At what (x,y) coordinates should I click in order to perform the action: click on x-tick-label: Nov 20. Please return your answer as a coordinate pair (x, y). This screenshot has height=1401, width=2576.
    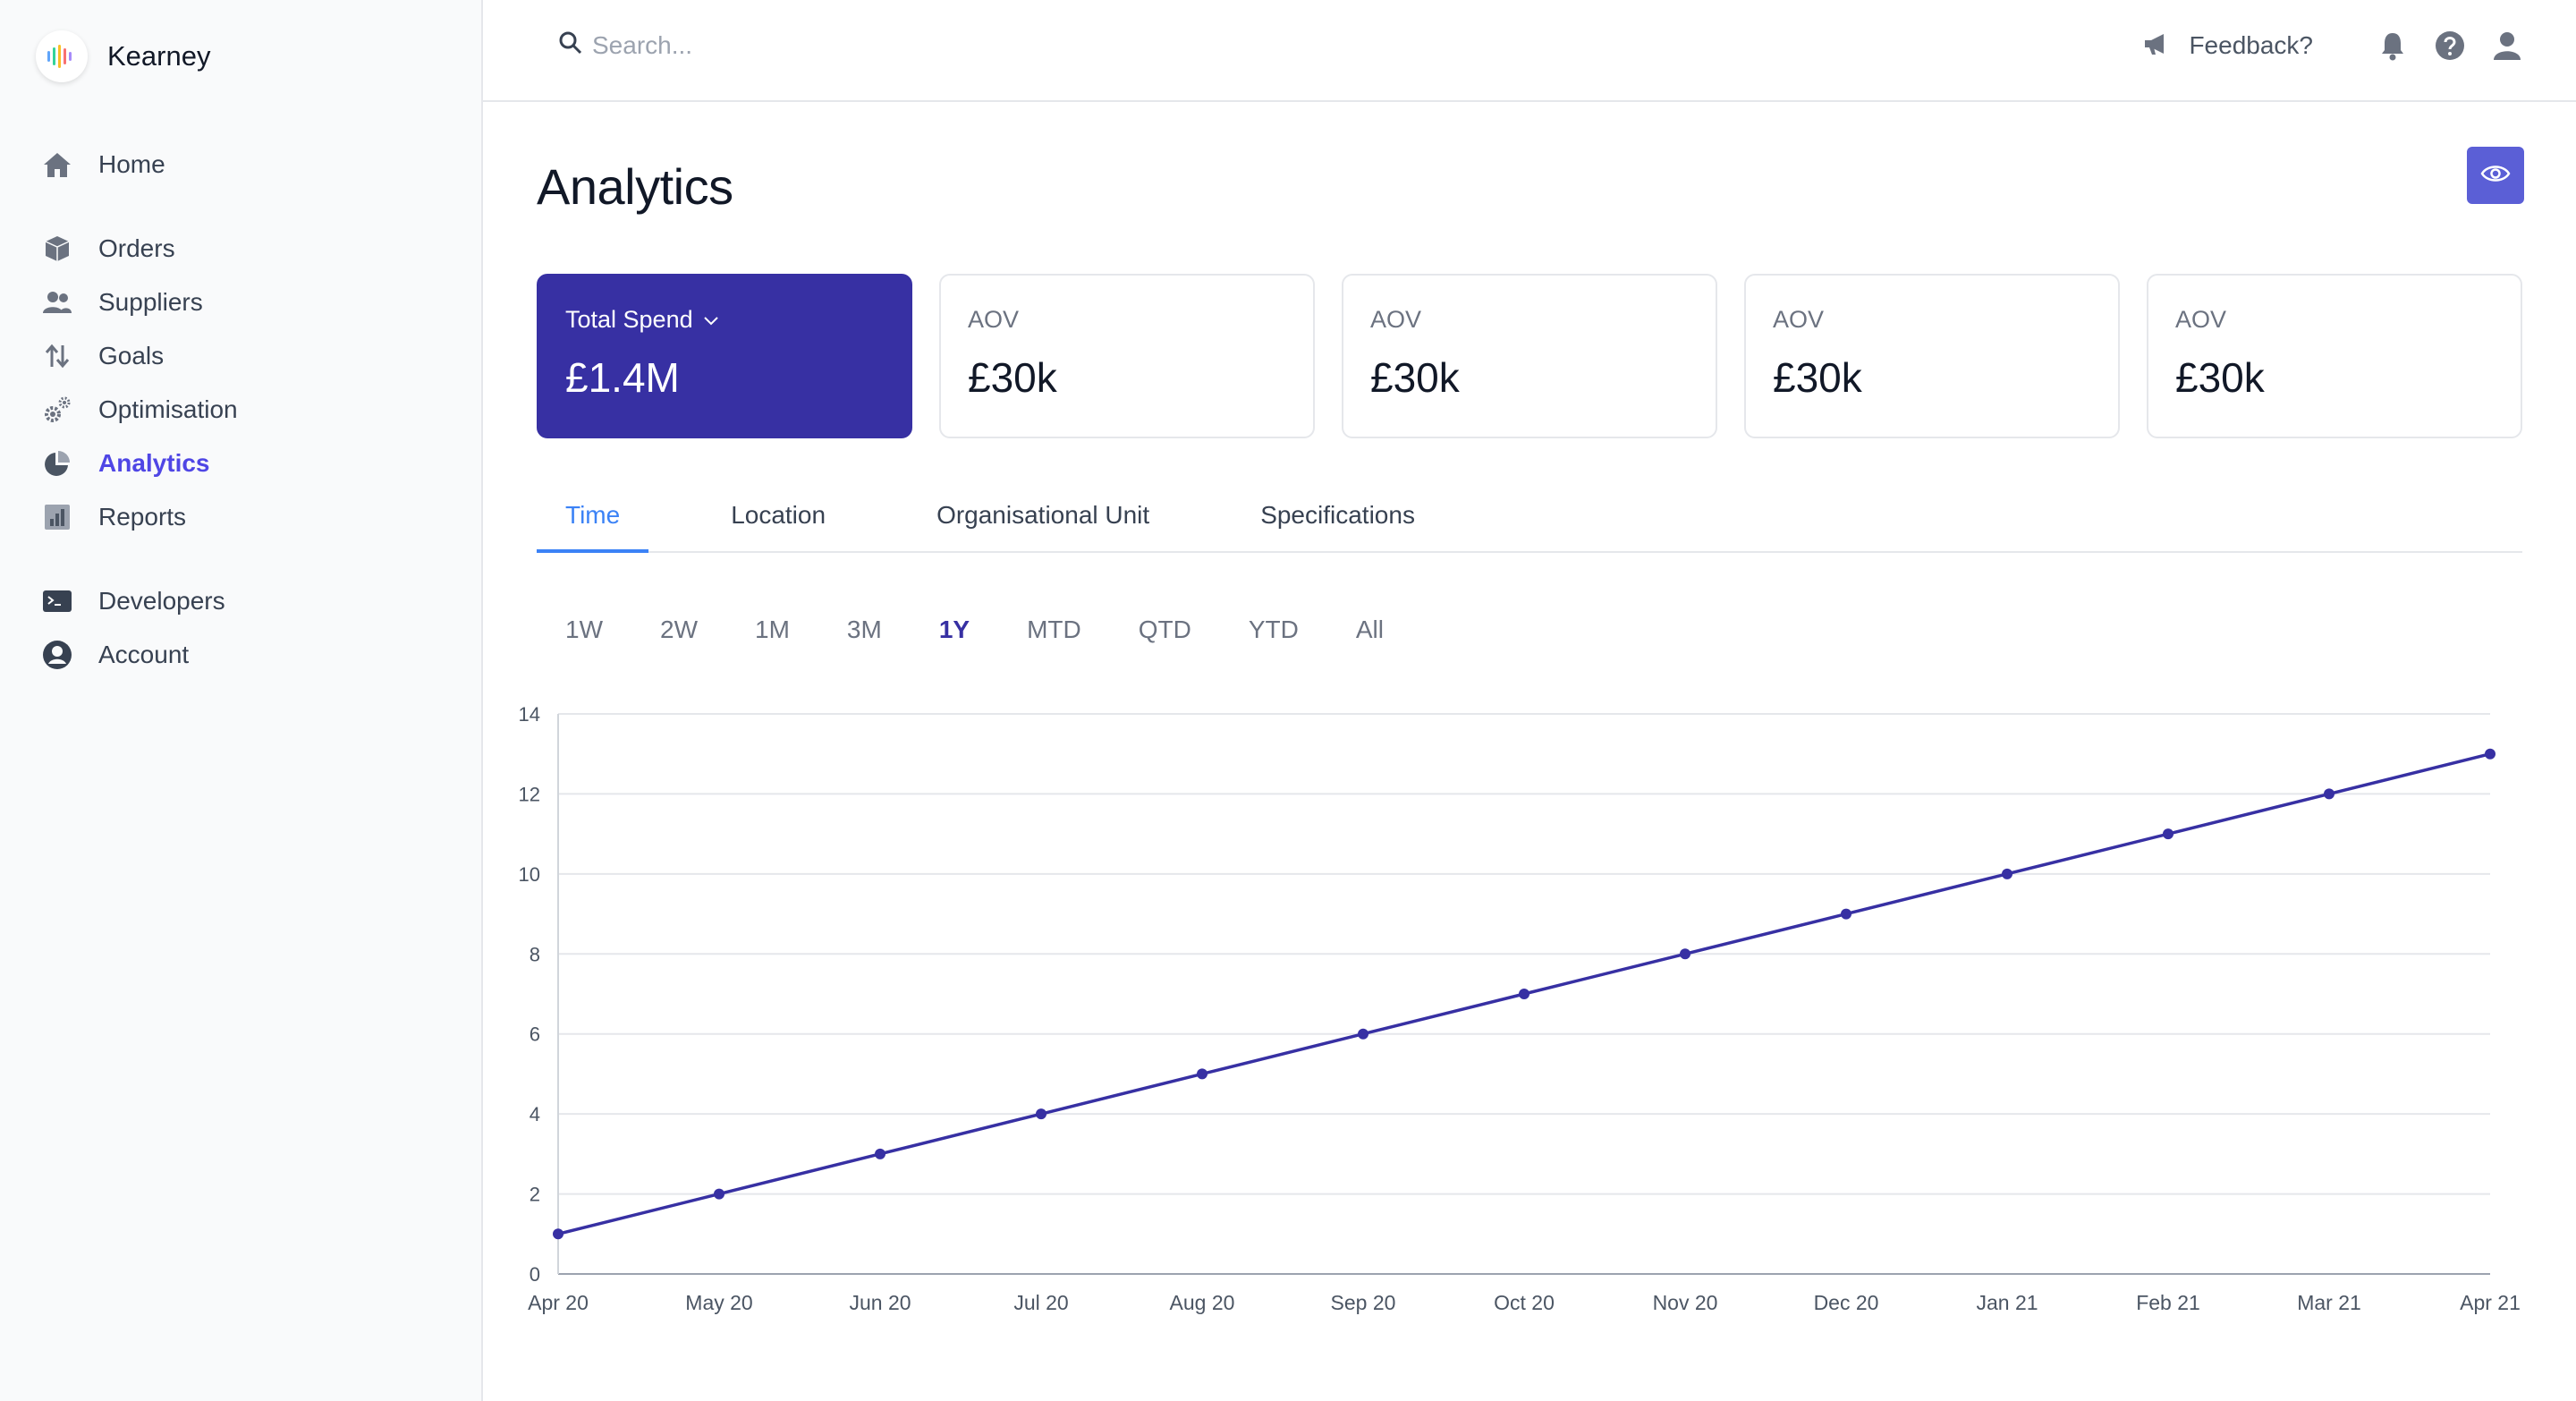
    Looking at the image, I should click on (1685, 1302).